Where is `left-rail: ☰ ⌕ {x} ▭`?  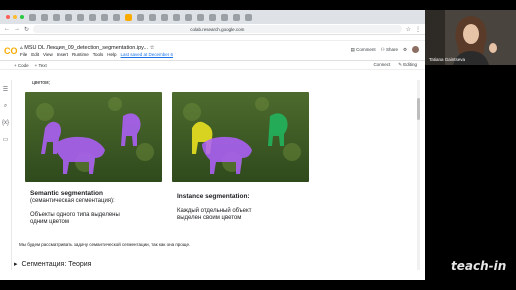 left-rail: ☰ ⌕ {x} ▭ is located at coordinates (6, 175).